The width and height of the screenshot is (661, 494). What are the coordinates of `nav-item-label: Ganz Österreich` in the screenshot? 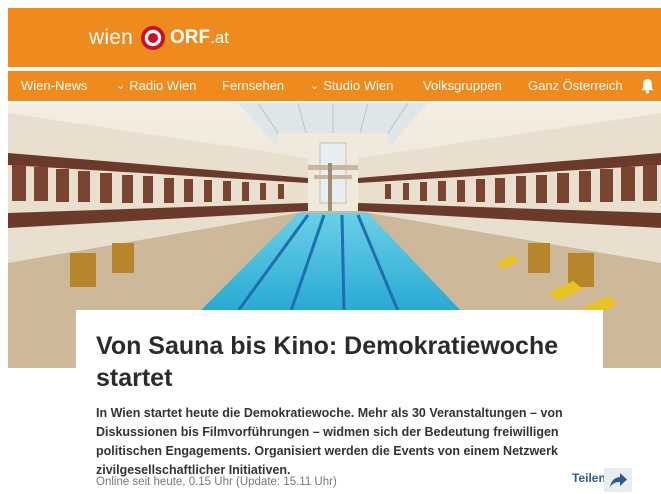 It's located at (575, 85).